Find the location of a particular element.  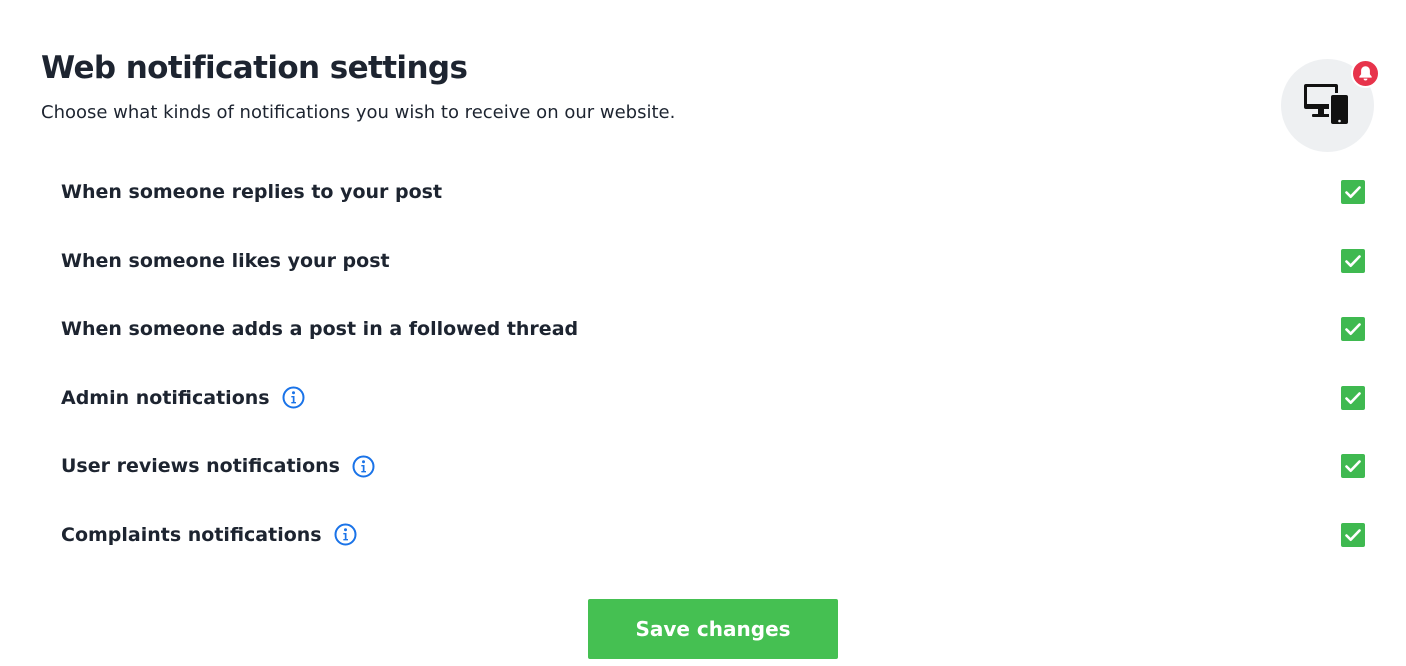

followed-thread-checkbox is located at coordinates (1353, 329).